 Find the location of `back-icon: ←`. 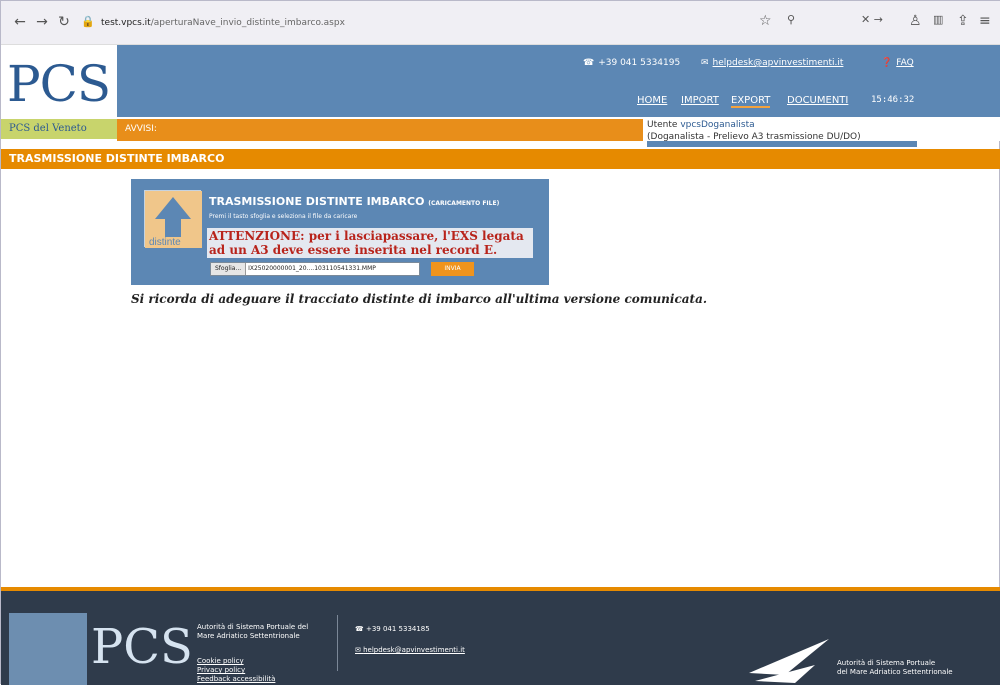

back-icon: ← is located at coordinates (20, 22).